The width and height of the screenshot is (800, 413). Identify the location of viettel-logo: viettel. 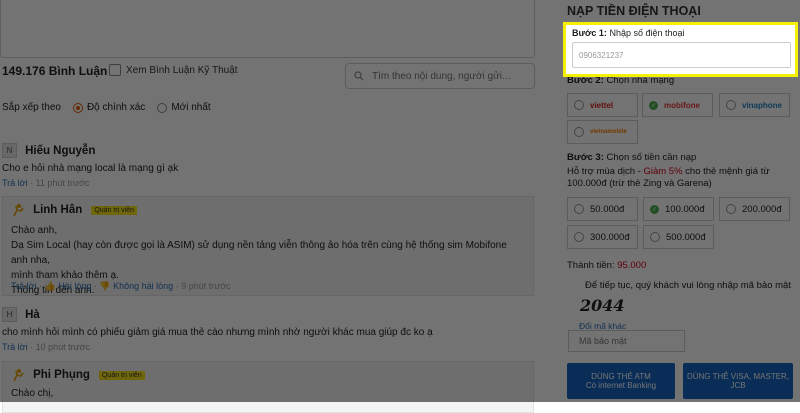
(602, 105).